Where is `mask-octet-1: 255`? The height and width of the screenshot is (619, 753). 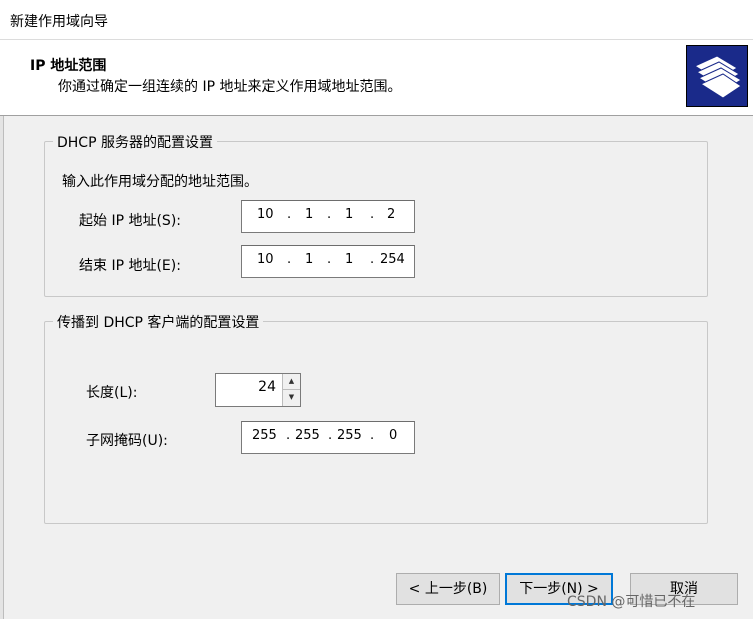
mask-octet-1: 255 is located at coordinates (264, 435).